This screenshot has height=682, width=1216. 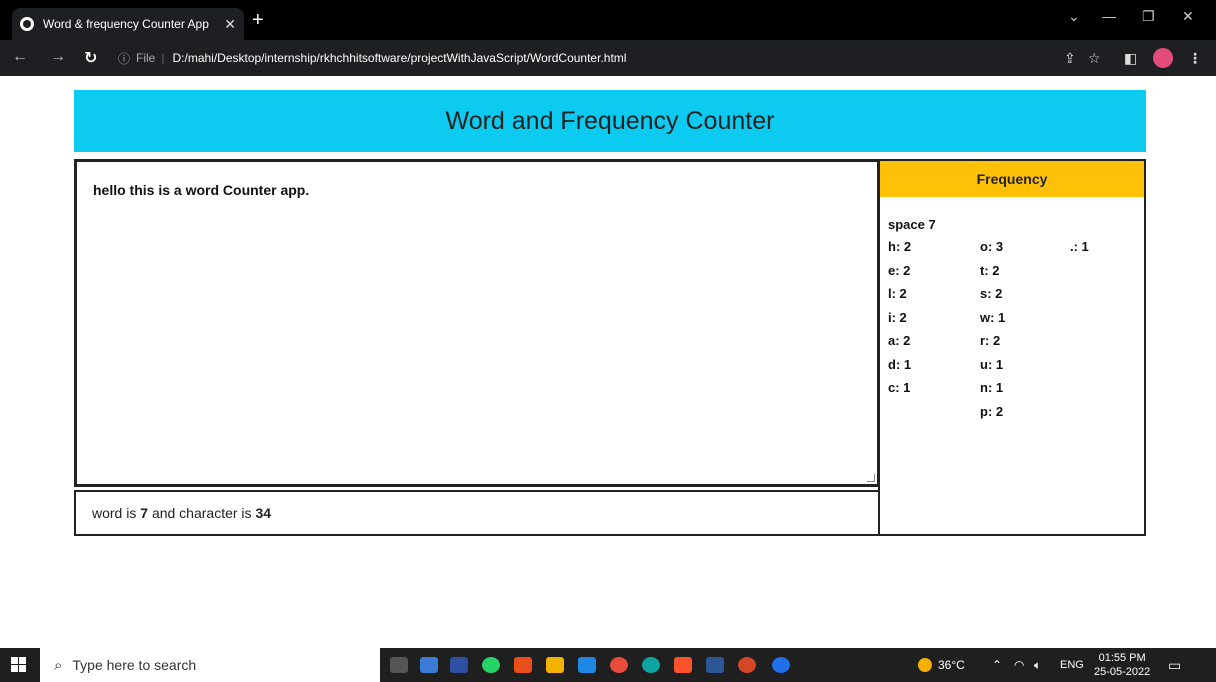 I want to click on chrome-icon, so click(x=619, y=665).